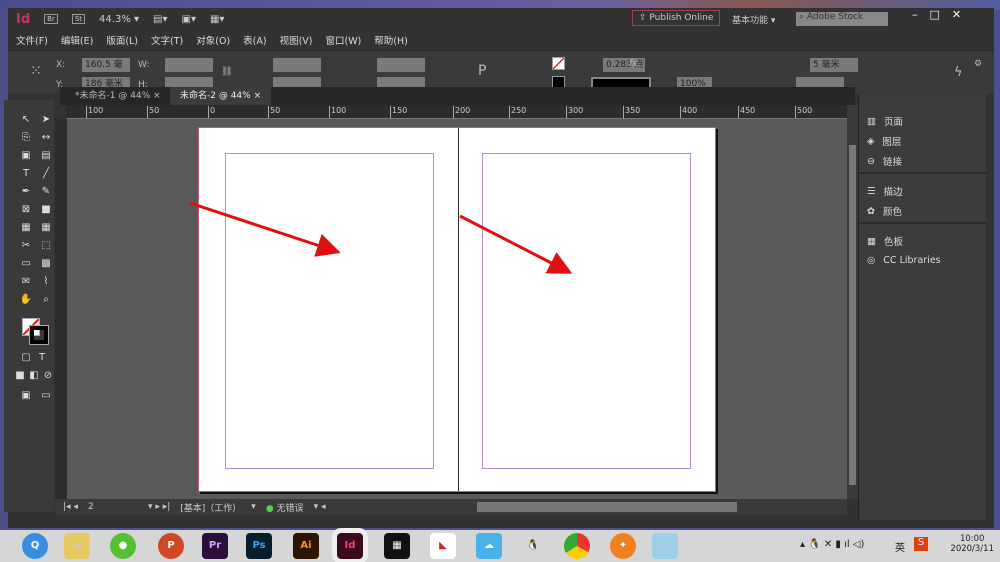  I want to click on rectangle-frame-tool-icon: ⊠, so click(26, 211).